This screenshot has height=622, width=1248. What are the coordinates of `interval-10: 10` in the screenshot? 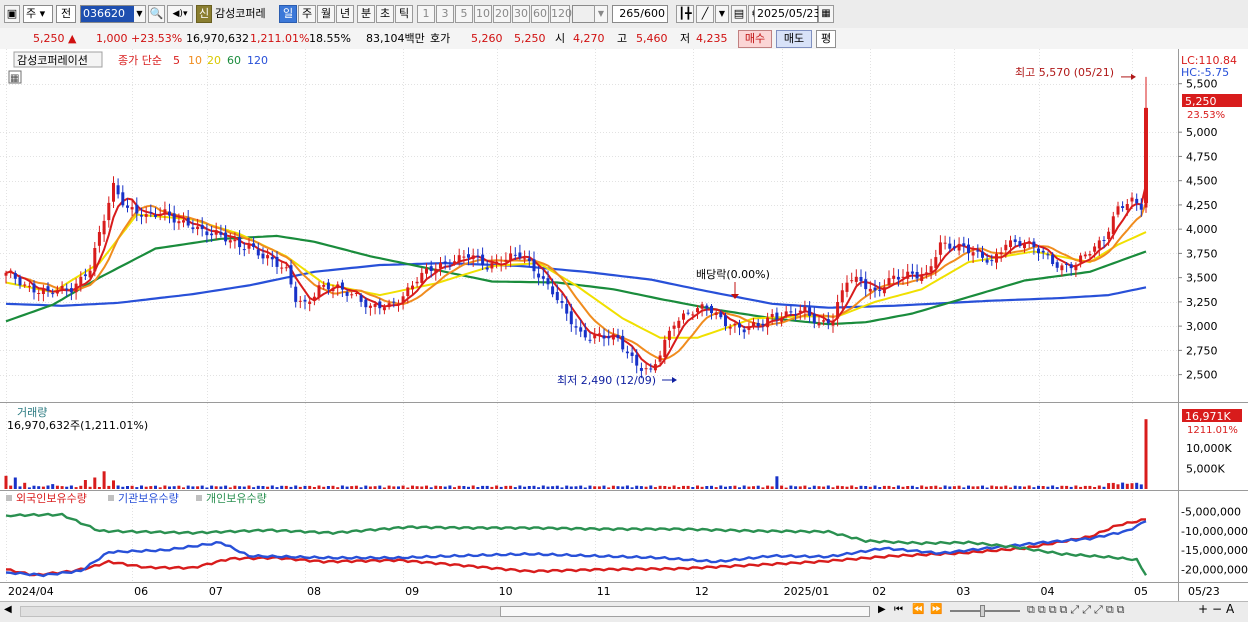 It's located at (483, 14).